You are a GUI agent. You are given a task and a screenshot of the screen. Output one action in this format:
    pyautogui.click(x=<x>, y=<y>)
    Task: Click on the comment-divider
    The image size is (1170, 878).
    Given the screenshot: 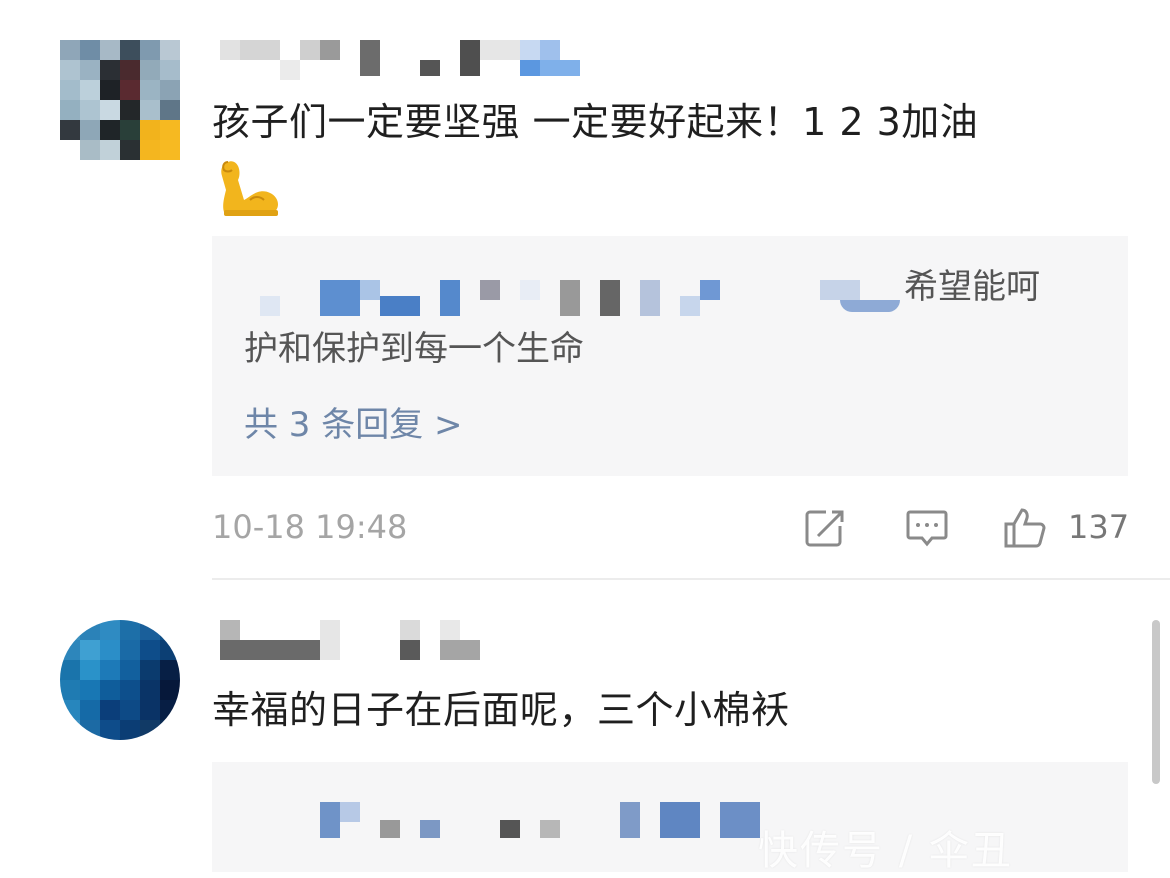 What is the action you would take?
    pyautogui.click(x=691, y=579)
    